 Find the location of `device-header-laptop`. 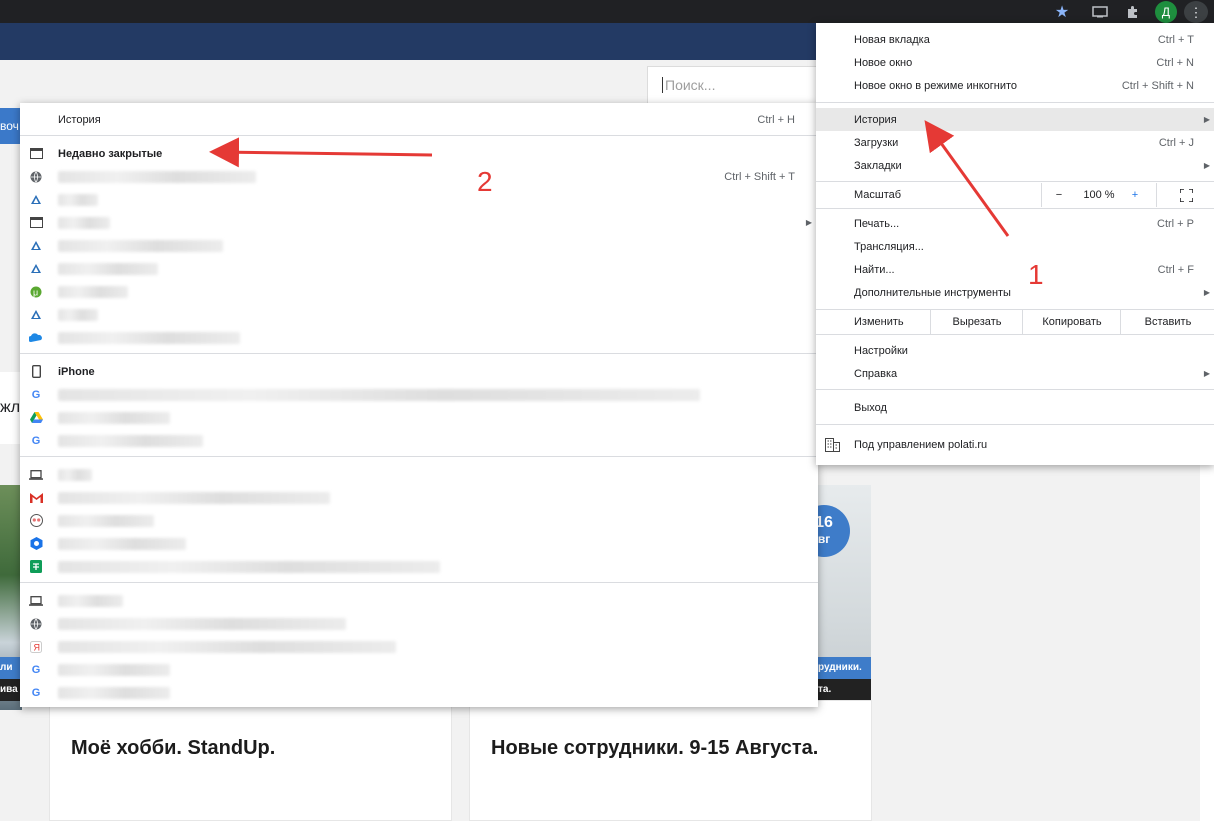

device-header-laptop is located at coordinates (419, 600).